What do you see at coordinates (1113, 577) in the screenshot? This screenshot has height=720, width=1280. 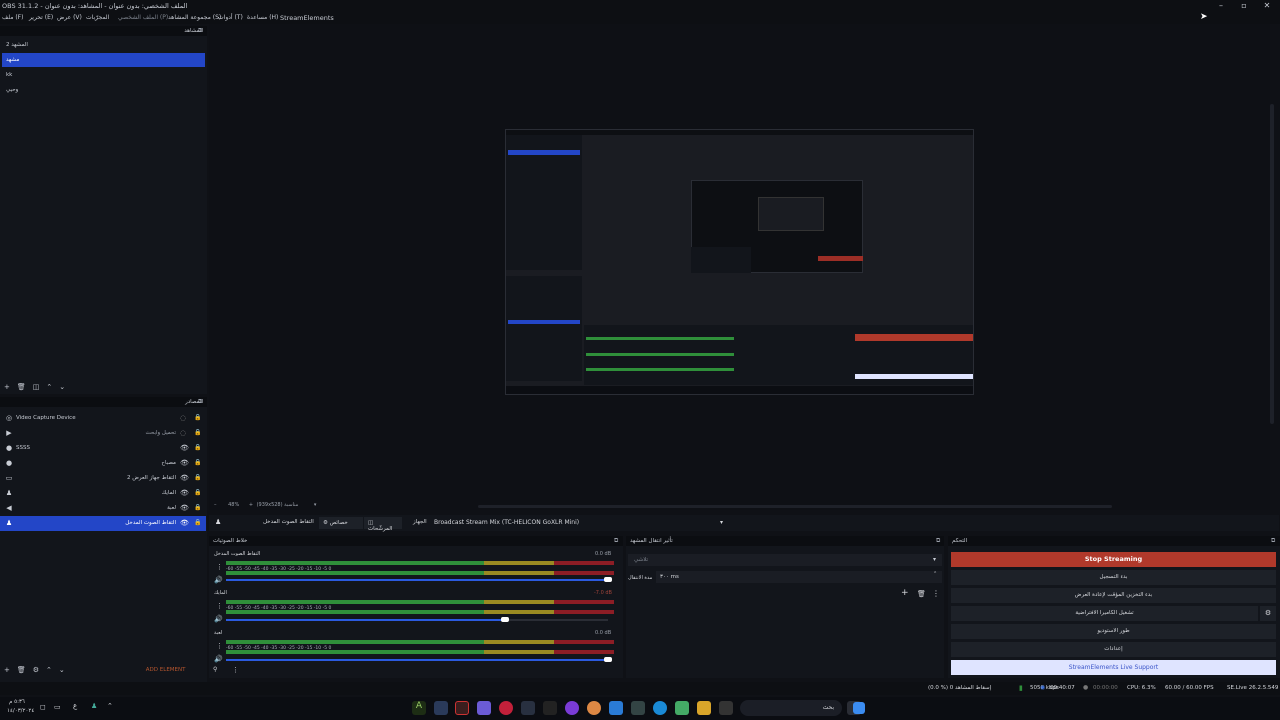 I see `start-recording-button: بدء التسجيل` at bounding box center [1113, 577].